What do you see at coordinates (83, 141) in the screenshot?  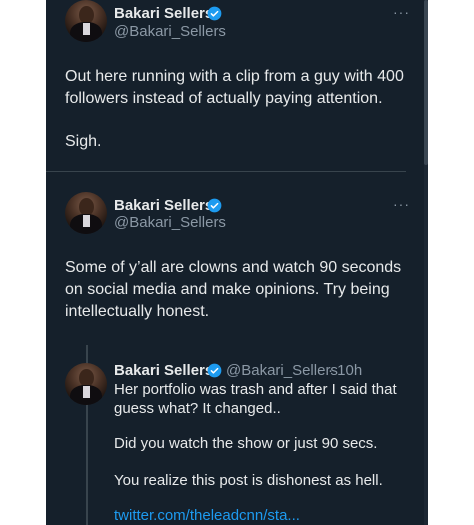 I see `tweet-text-line: Sigh.` at bounding box center [83, 141].